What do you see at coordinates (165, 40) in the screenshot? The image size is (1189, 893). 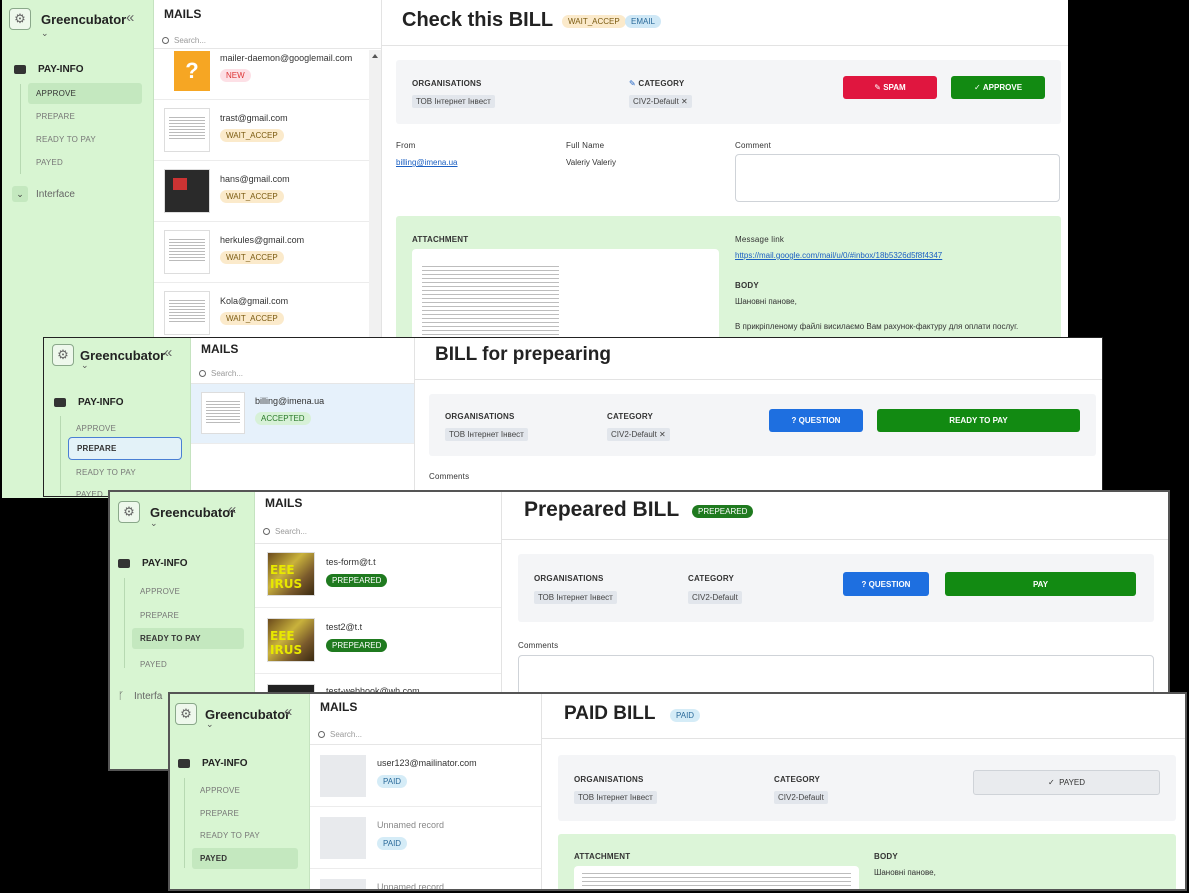 I see `search-icon` at bounding box center [165, 40].